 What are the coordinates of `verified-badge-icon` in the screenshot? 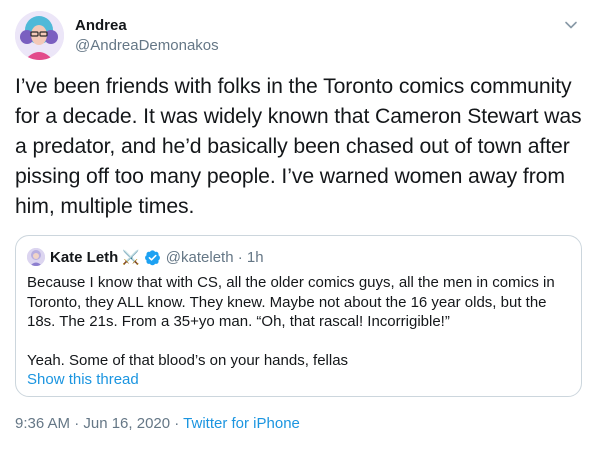 It's located at (152, 257).